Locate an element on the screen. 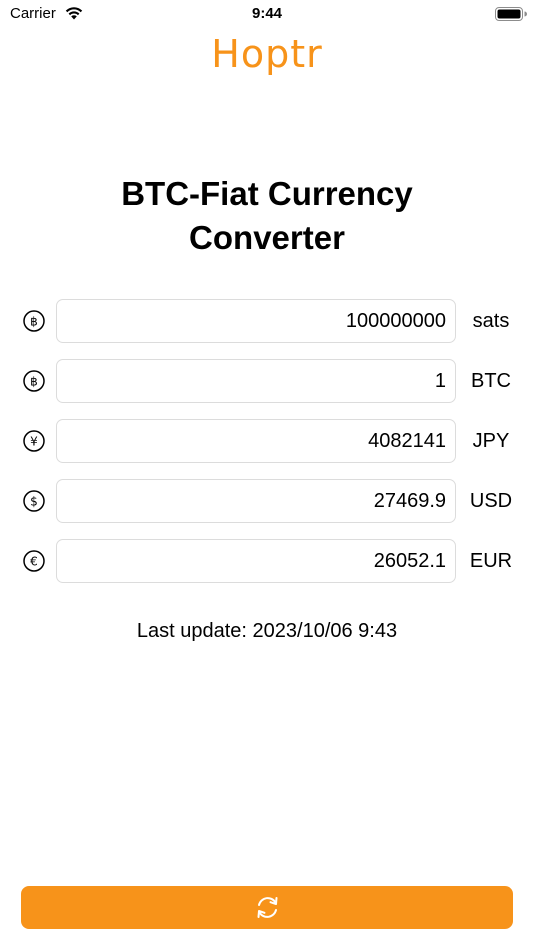 This screenshot has width=534, height=950. currency-row-jpy: ¥ JPY is located at coordinates (267, 441).